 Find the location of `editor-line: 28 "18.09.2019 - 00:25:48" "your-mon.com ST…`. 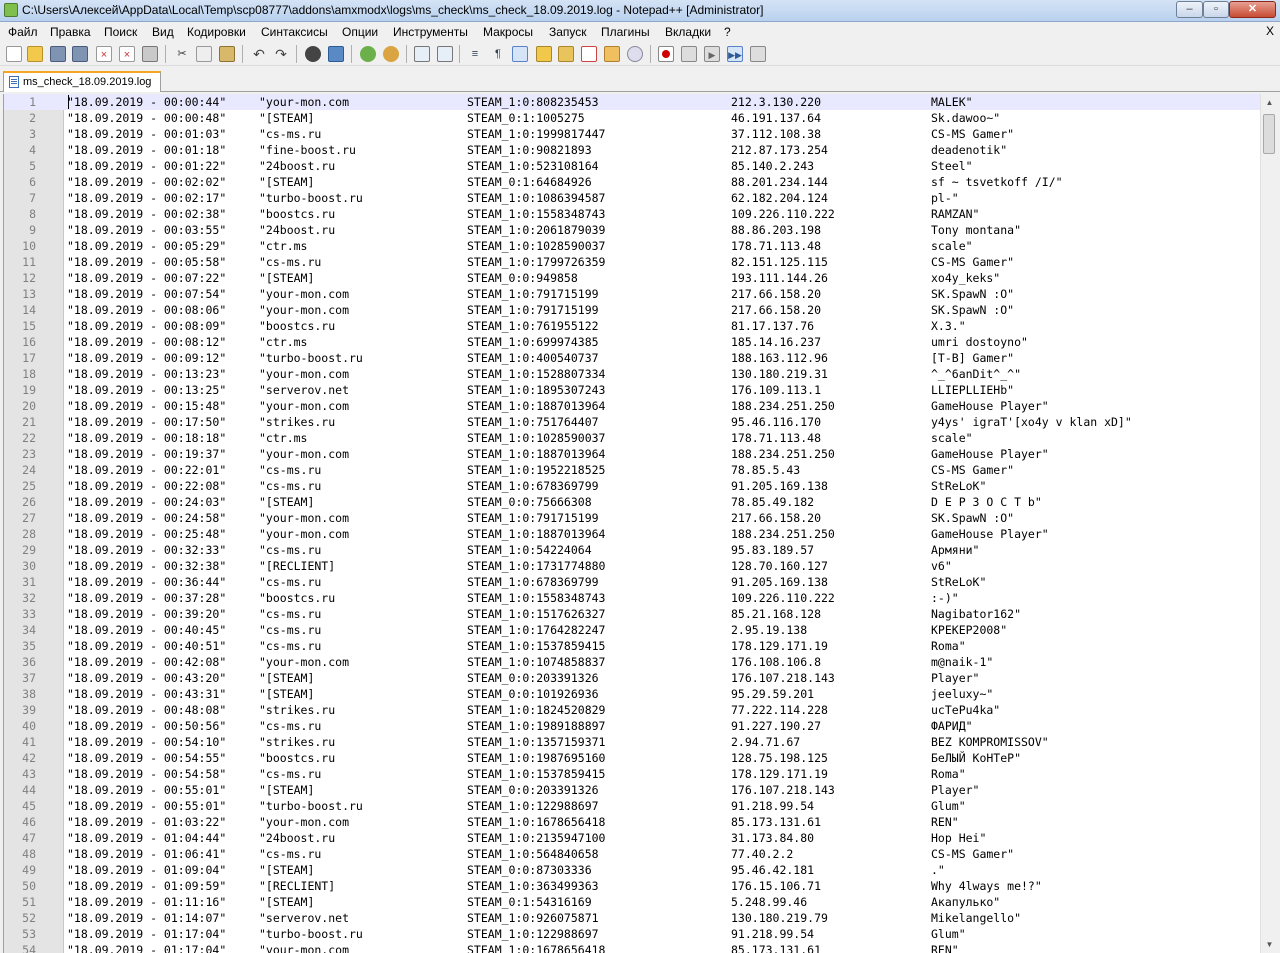

editor-line: 28 "18.09.2019 - 00:25:48" "your-mon.com ST… is located at coordinates (632, 534).